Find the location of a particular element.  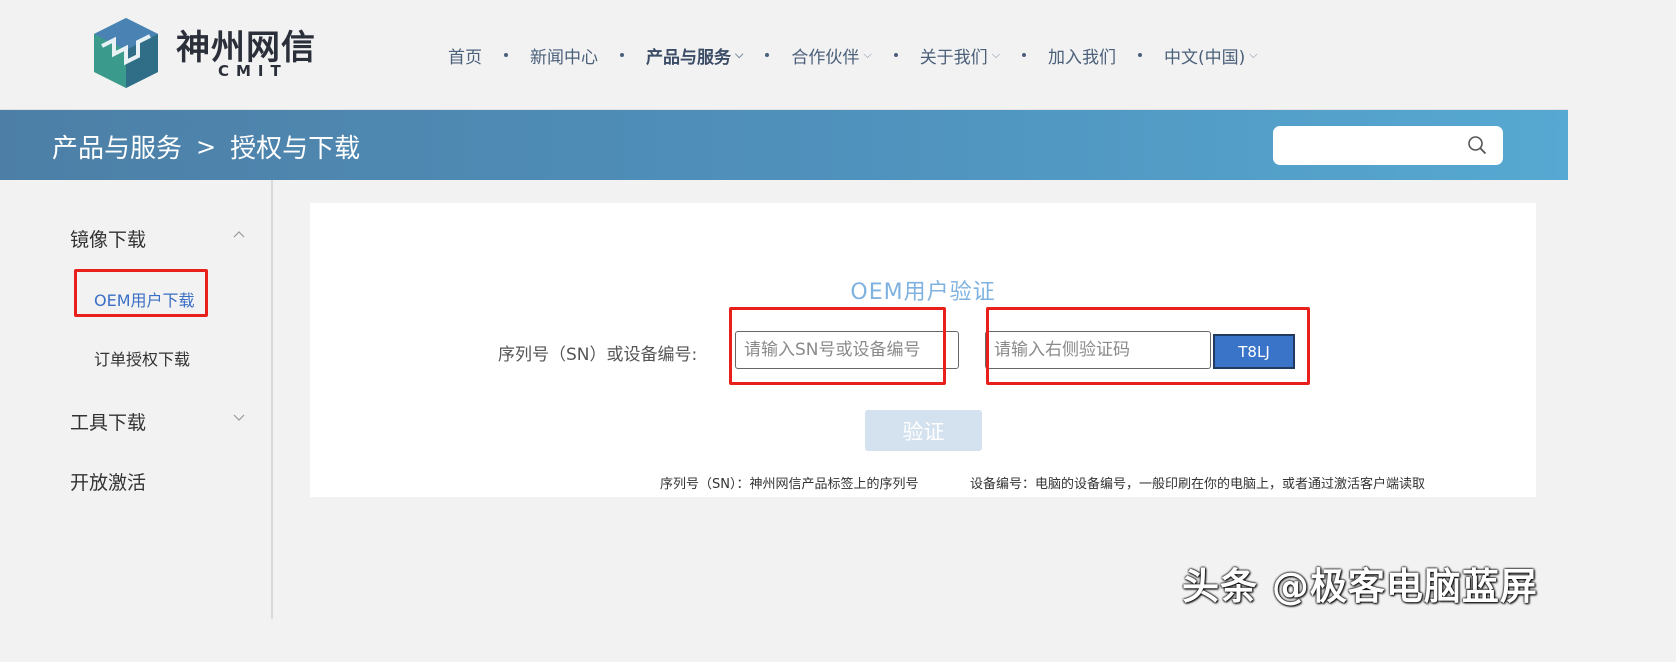

sidebar-group-open-activation: 开放激活 is located at coordinates (108, 481).